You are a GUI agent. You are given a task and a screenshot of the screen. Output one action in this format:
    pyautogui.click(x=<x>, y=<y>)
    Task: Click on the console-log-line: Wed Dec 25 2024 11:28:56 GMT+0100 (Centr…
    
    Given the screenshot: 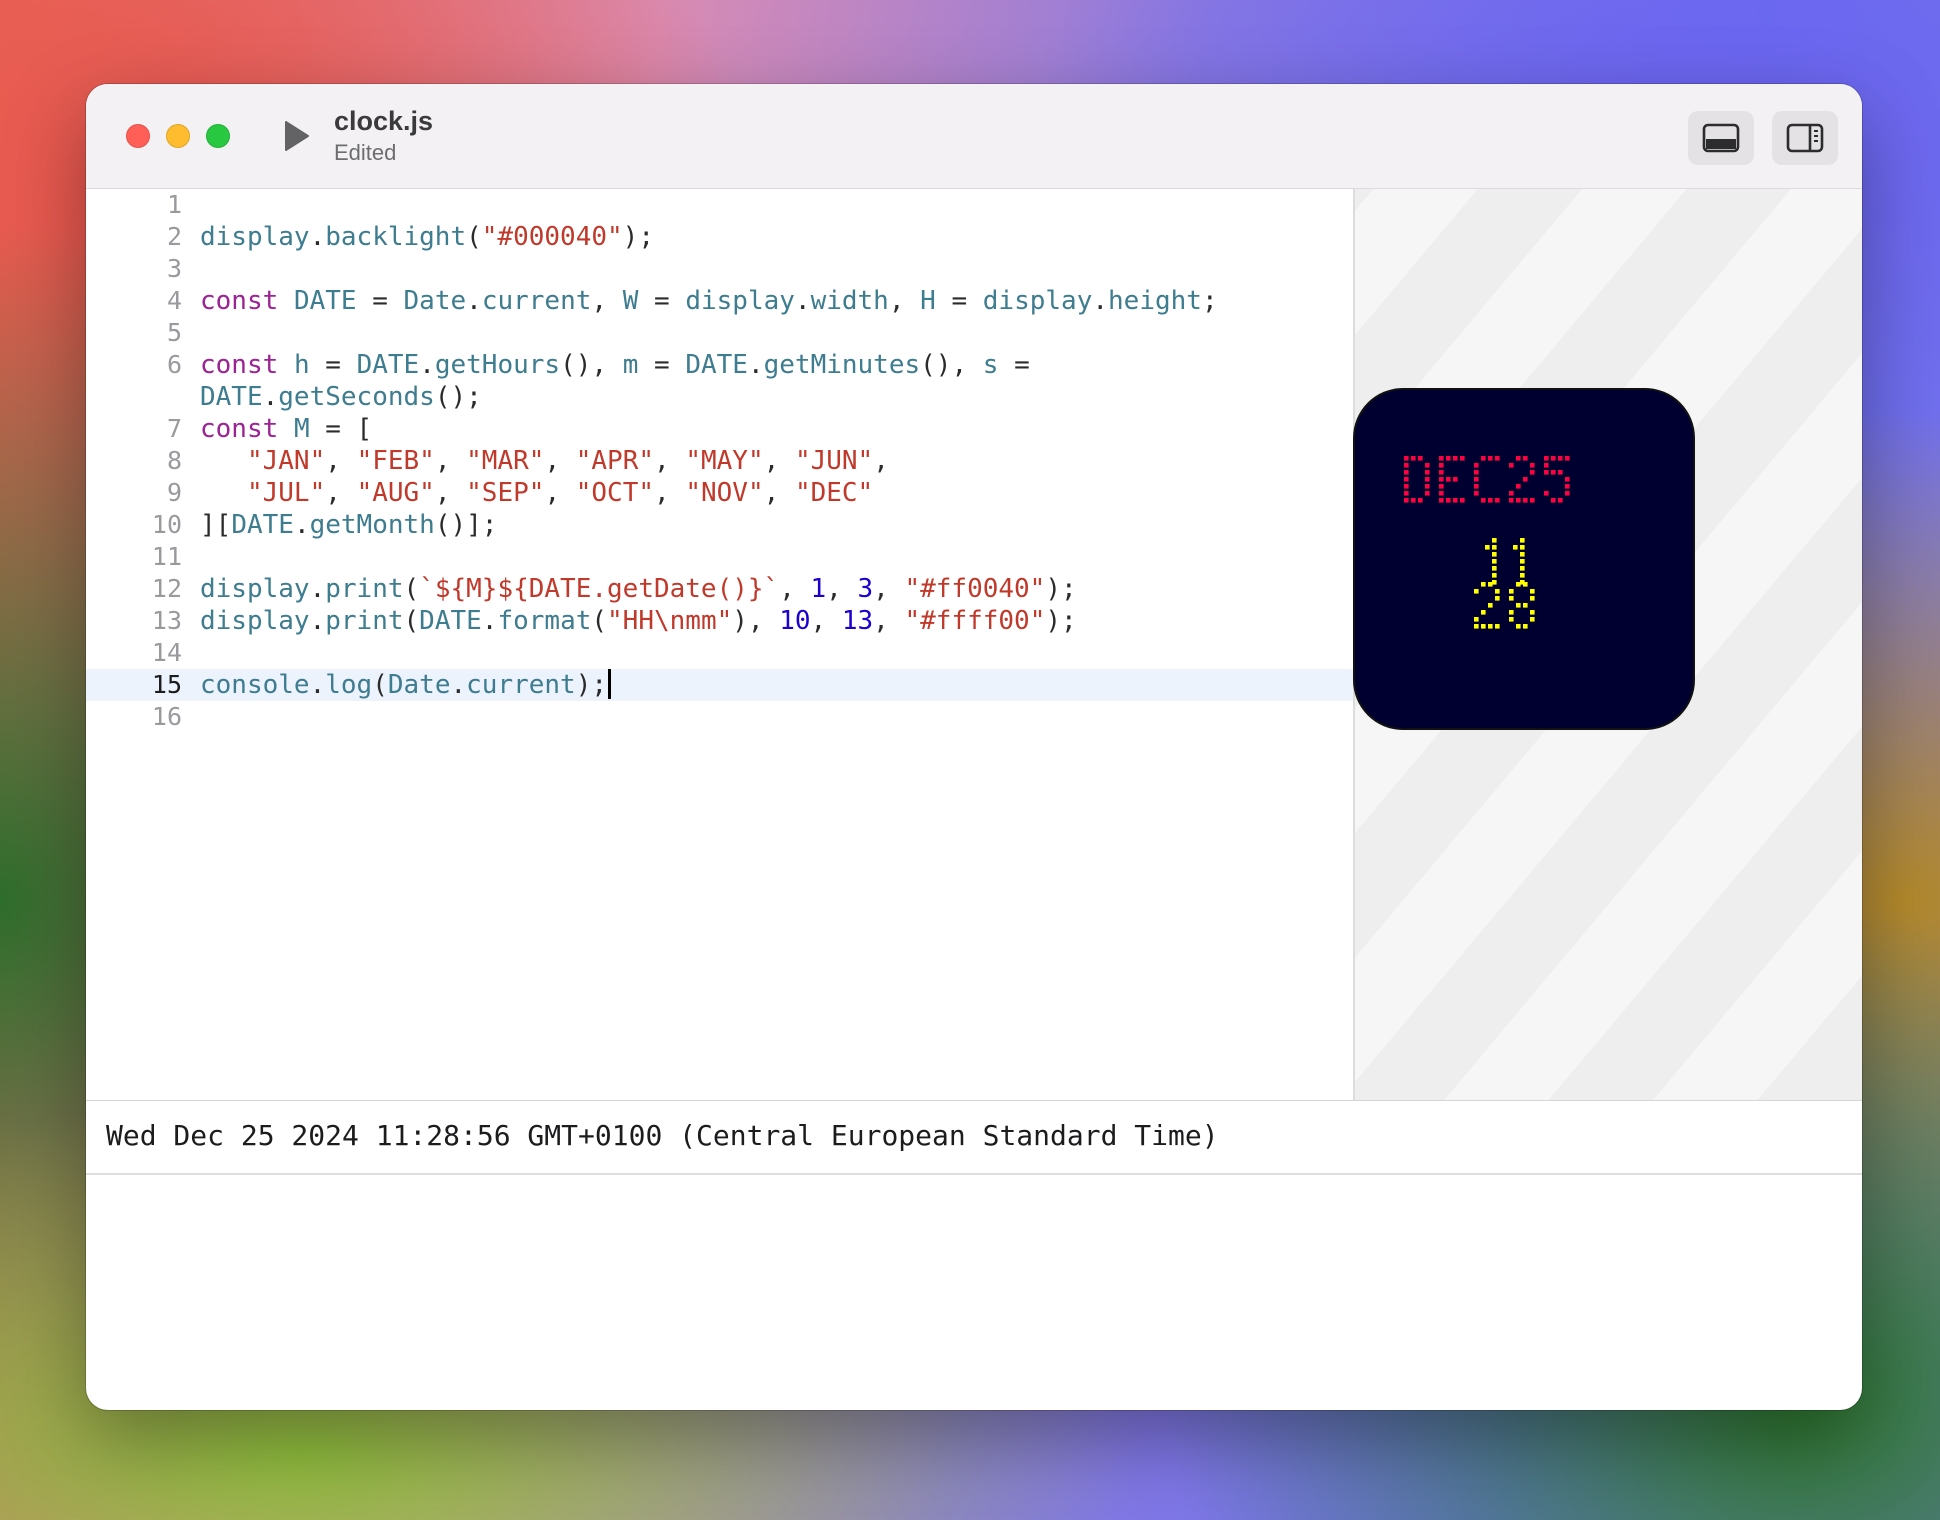 What is the action you would take?
    pyautogui.click(x=662, y=1135)
    